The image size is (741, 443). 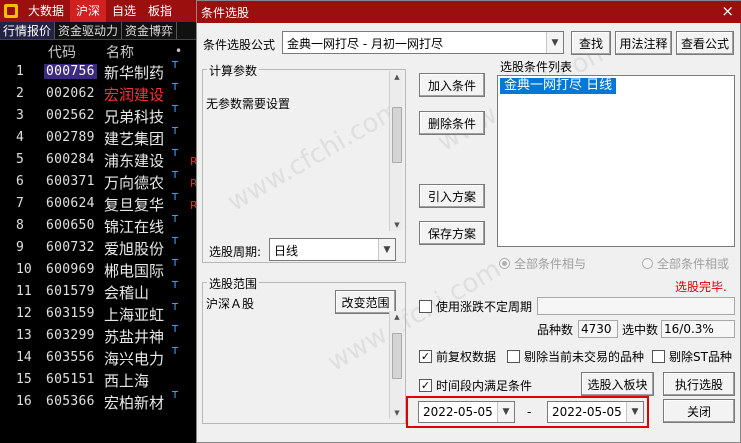 What do you see at coordinates (70, 269) in the screenshot?
I see `stock-row-code: 600969` at bounding box center [70, 269].